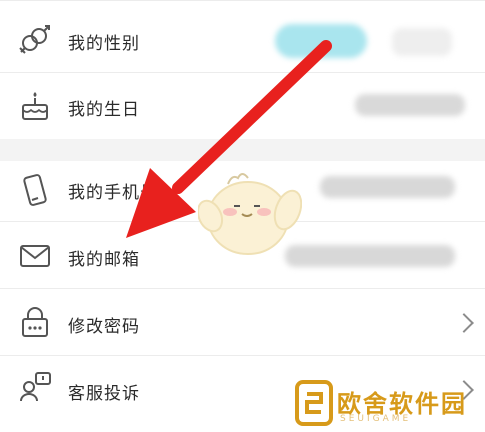 The width and height of the screenshot is (485, 432). I want to click on watermark-subtext: SEUIGAME, so click(376, 419).